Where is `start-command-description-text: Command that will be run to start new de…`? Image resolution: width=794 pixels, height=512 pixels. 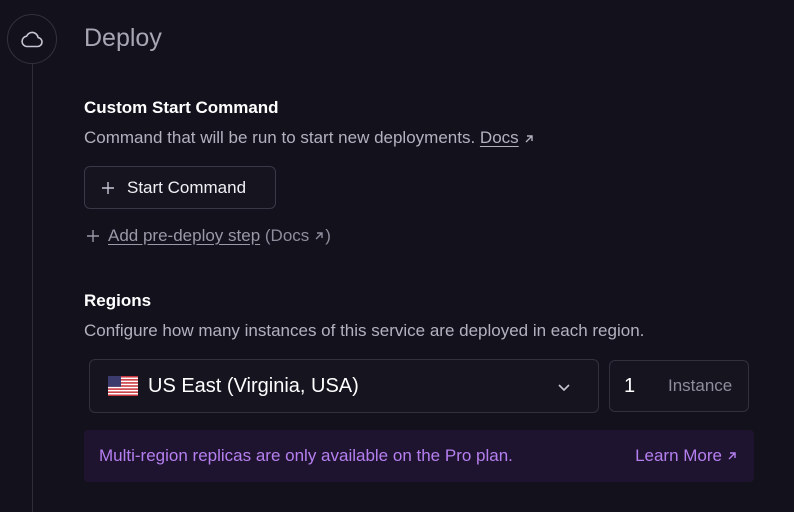 start-command-description-text: Command that will be run to start new de… is located at coordinates (280, 137).